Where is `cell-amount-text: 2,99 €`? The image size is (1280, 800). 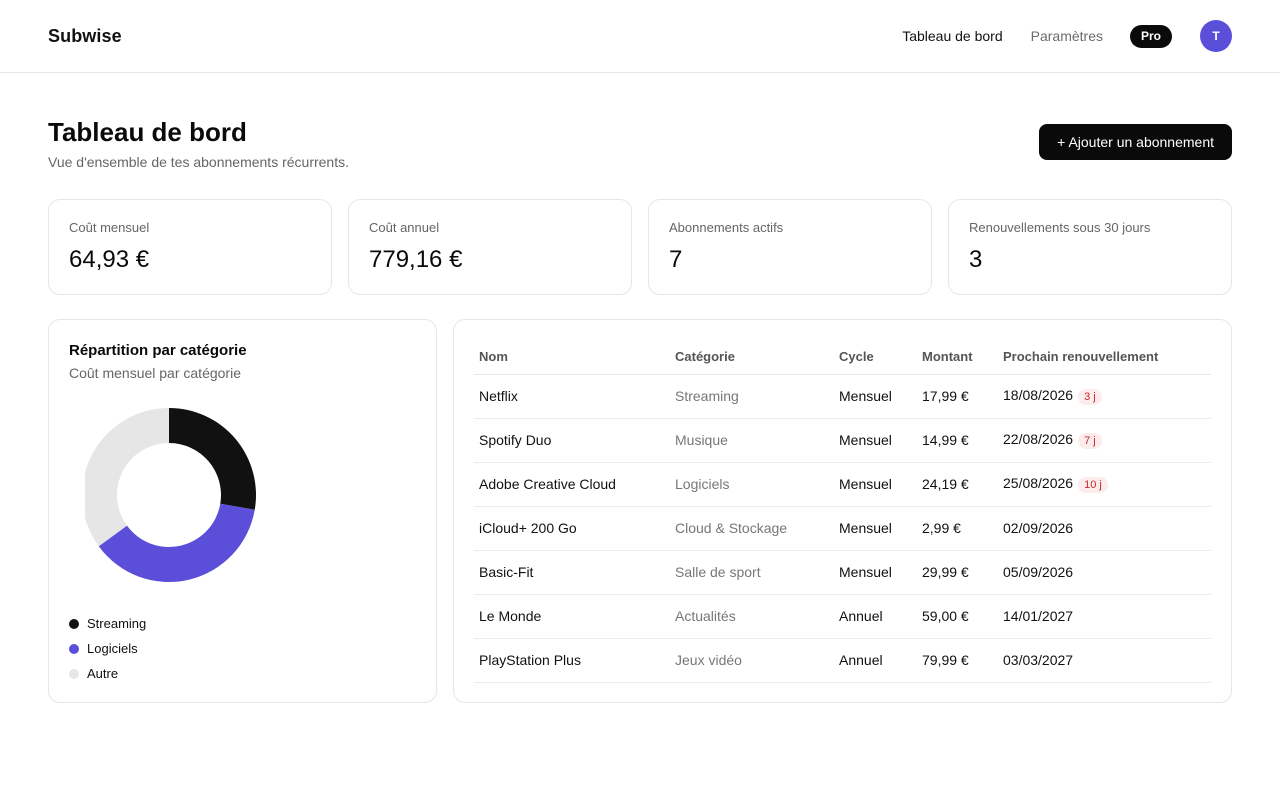 cell-amount-text: 2,99 € is located at coordinates (941, 528).